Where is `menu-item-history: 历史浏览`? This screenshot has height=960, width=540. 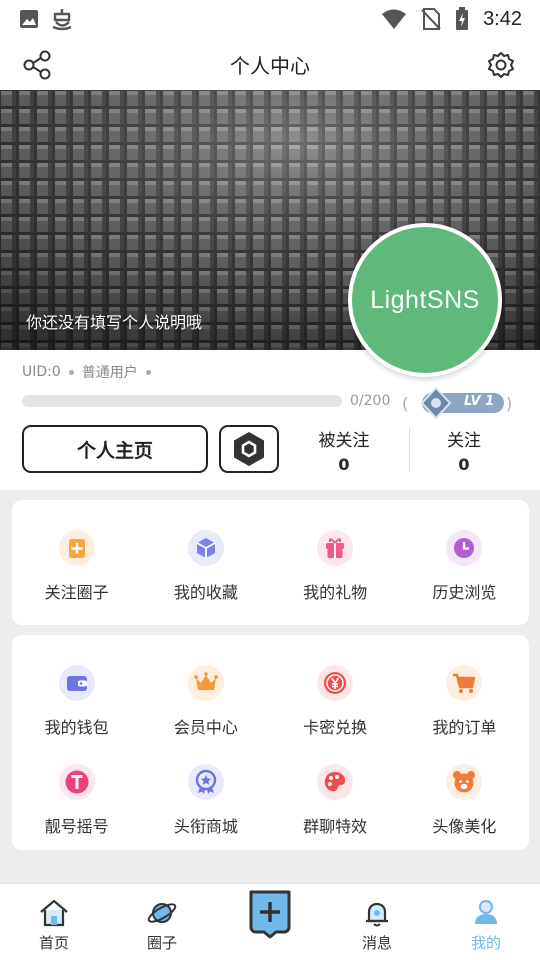 menu-item-history: 历史浏览 is located at coordinates (464, 566).